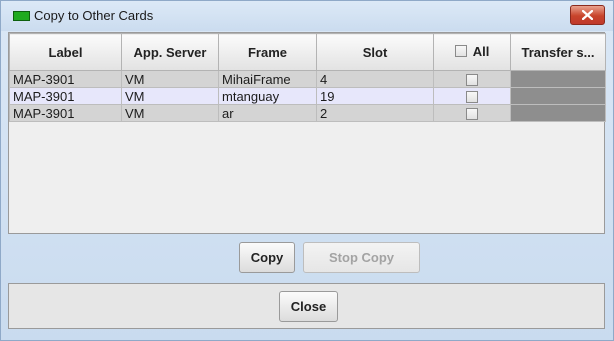 The height and width of the screenshot is (341, 614). What do you see at coordinates (267, 113) in the screenshot?
I see `cell-frame: ar` at bounding box center [267, 113].